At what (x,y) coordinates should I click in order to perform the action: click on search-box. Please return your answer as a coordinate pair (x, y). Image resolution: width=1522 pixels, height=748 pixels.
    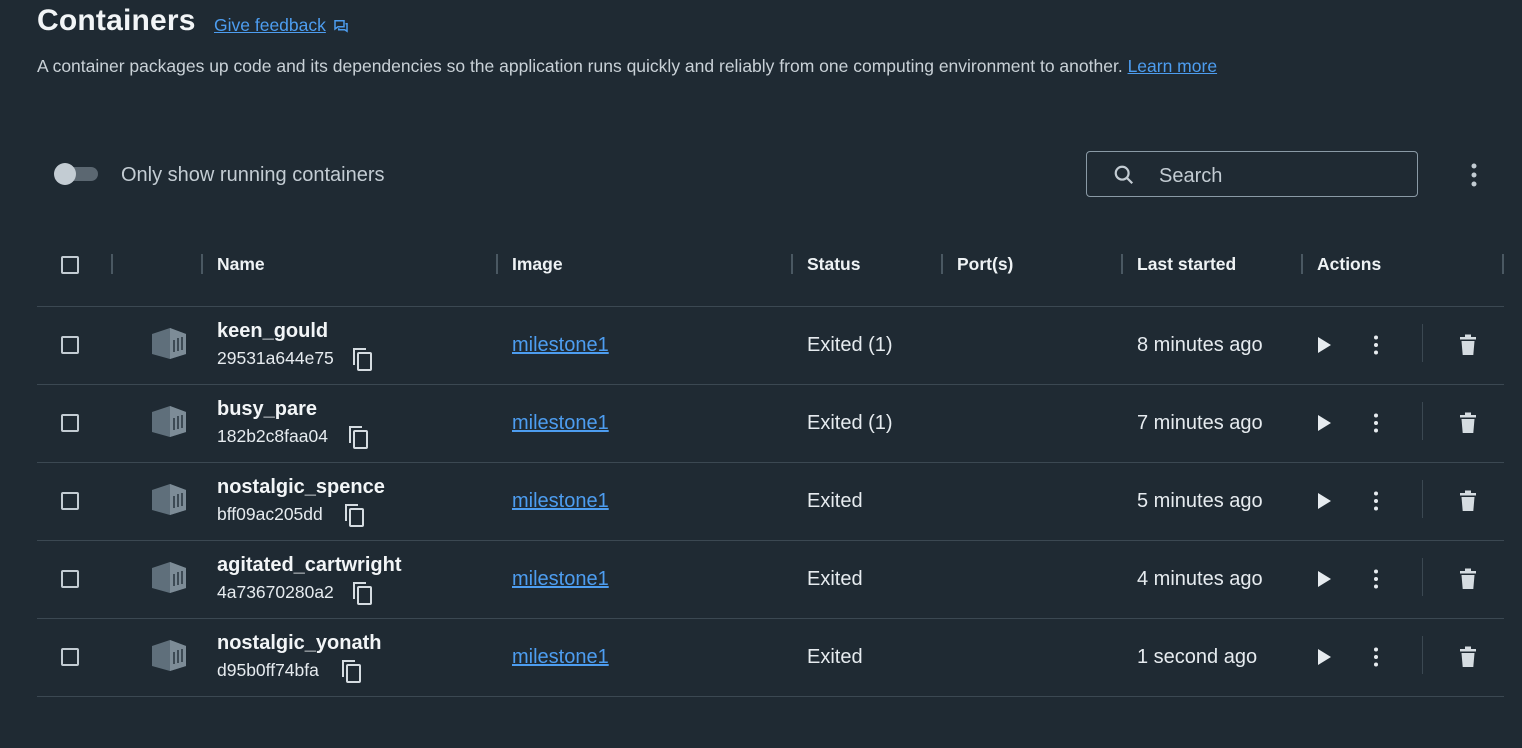
    Looking at the image, I should click on (1252, 174).